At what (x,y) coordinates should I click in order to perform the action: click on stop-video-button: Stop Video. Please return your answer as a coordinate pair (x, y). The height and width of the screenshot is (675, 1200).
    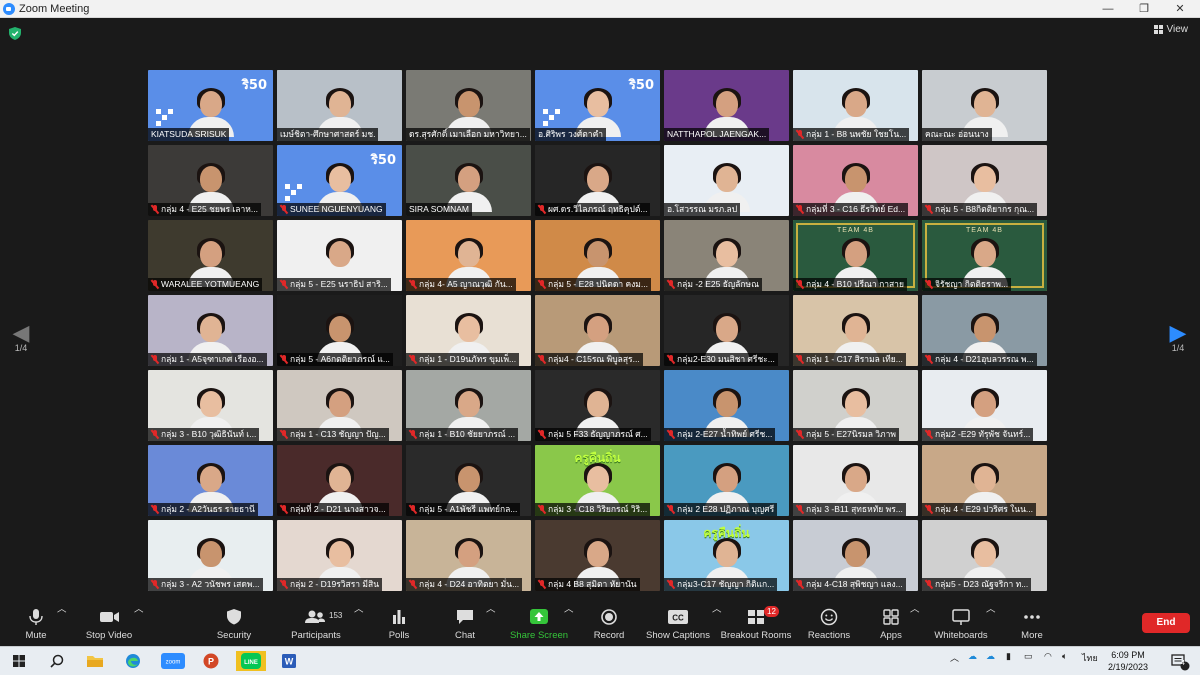
    Looking at the image, I should click on (109, 623).